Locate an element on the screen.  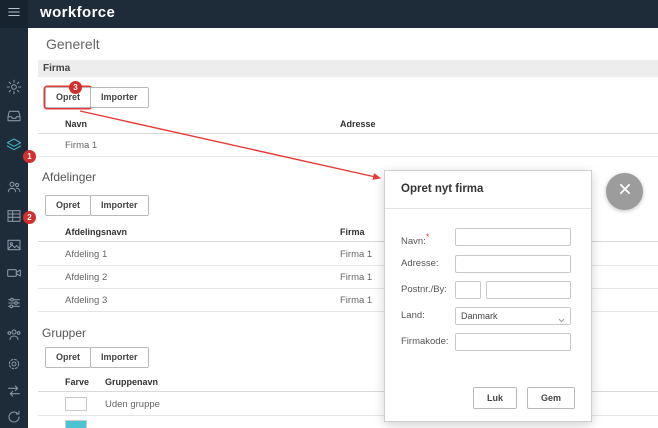
gem-button: Gem is located at coordinates (550, 398).